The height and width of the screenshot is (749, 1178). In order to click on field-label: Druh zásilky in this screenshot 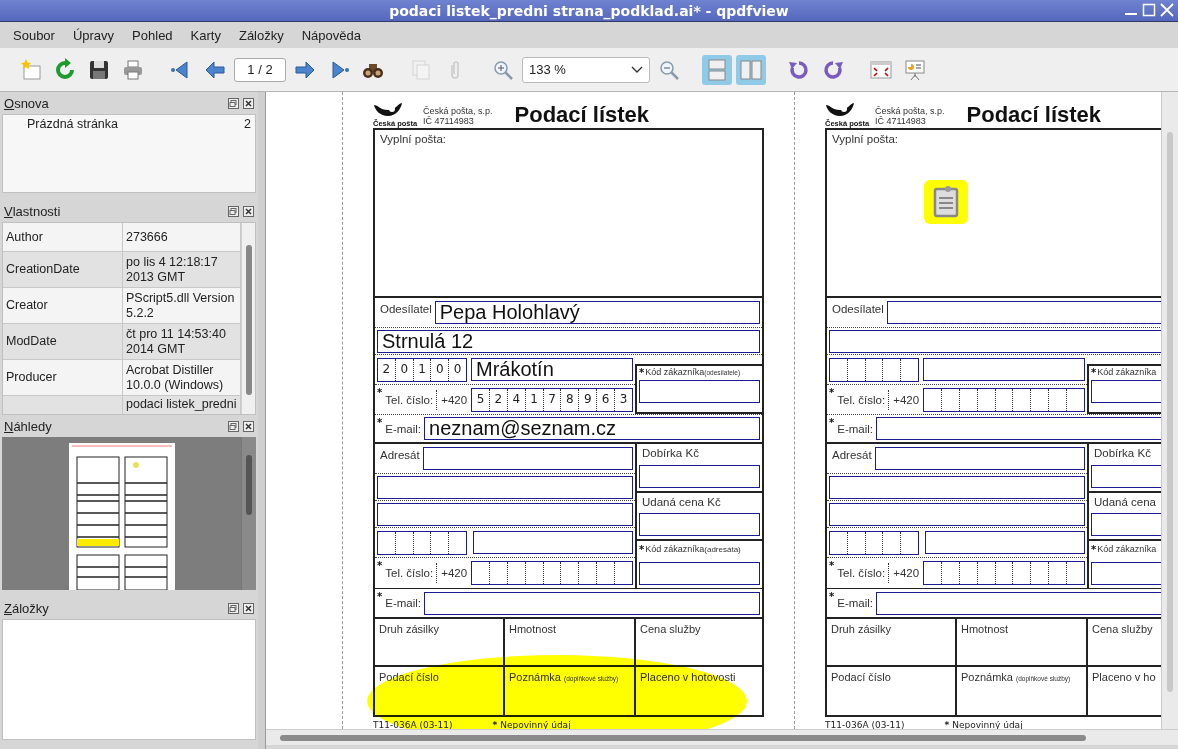, I will do `click(861, 629)`.